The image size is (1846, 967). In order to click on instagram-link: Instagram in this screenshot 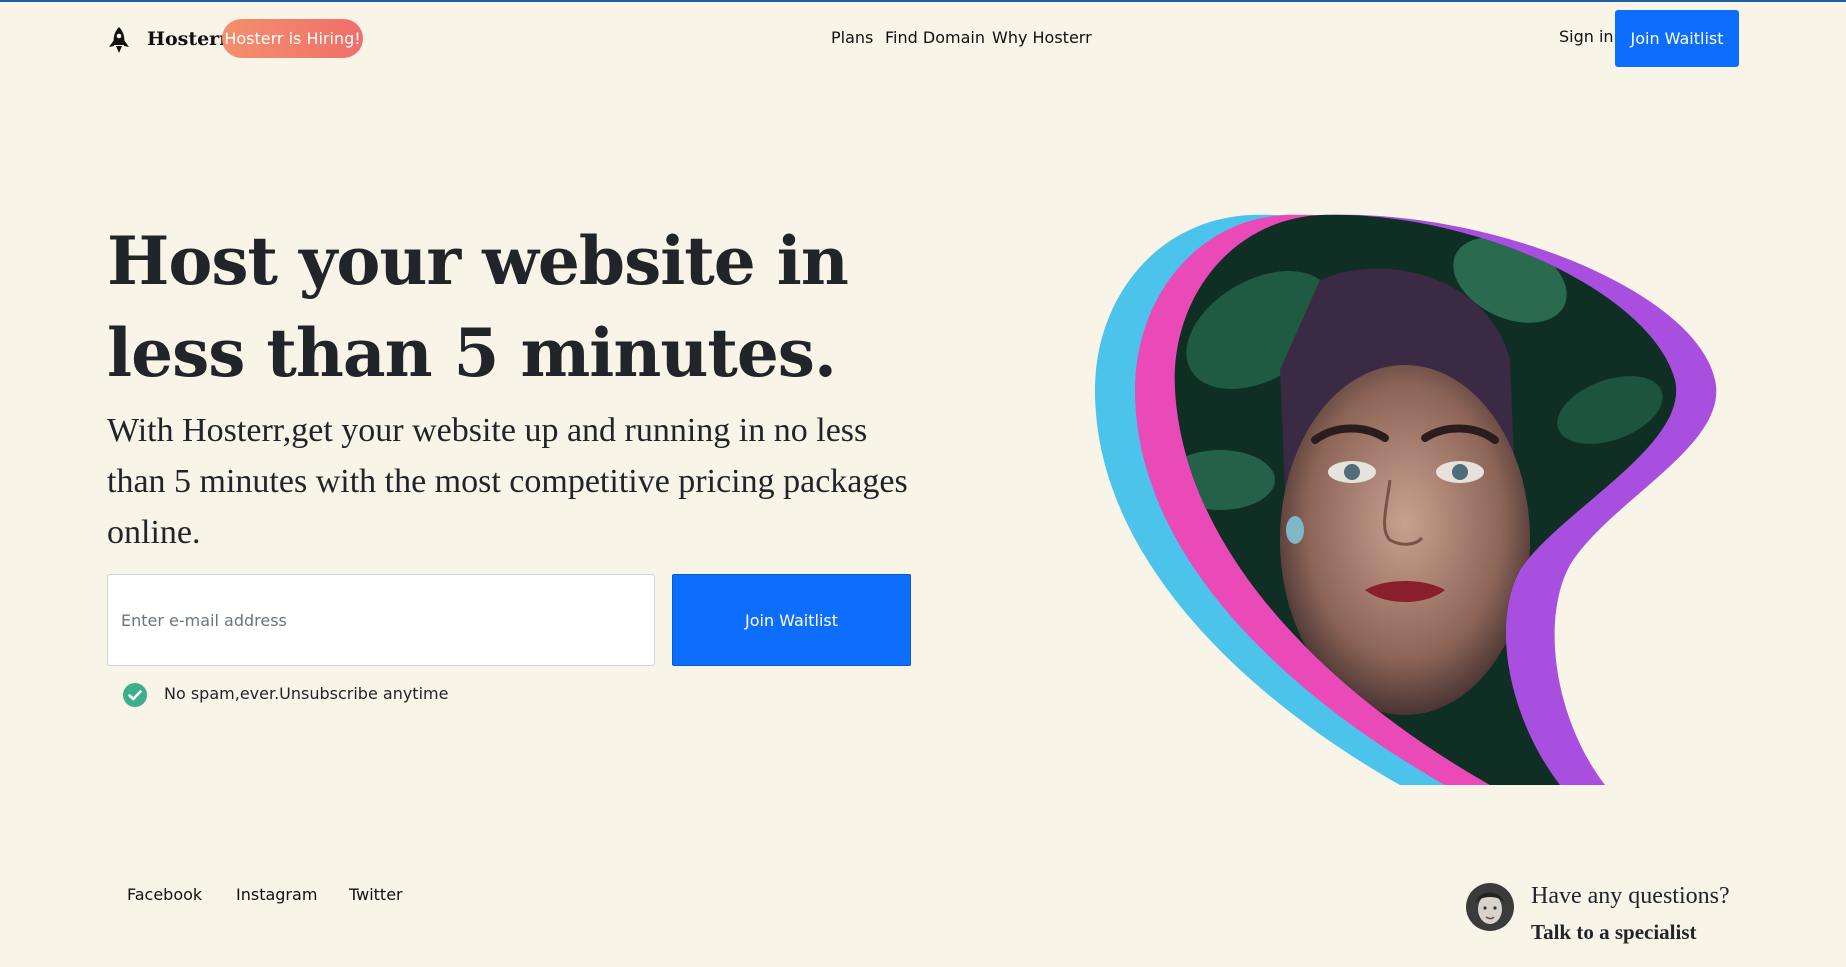, I will do `click(276, 894)`.